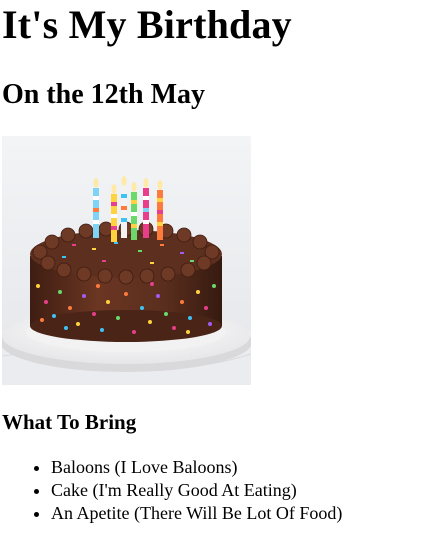  What do you see at coordinates (69, 422) in the screenshot?
I see `what-to-bring-heading: What To Bring` at bounding box center [69, 422].